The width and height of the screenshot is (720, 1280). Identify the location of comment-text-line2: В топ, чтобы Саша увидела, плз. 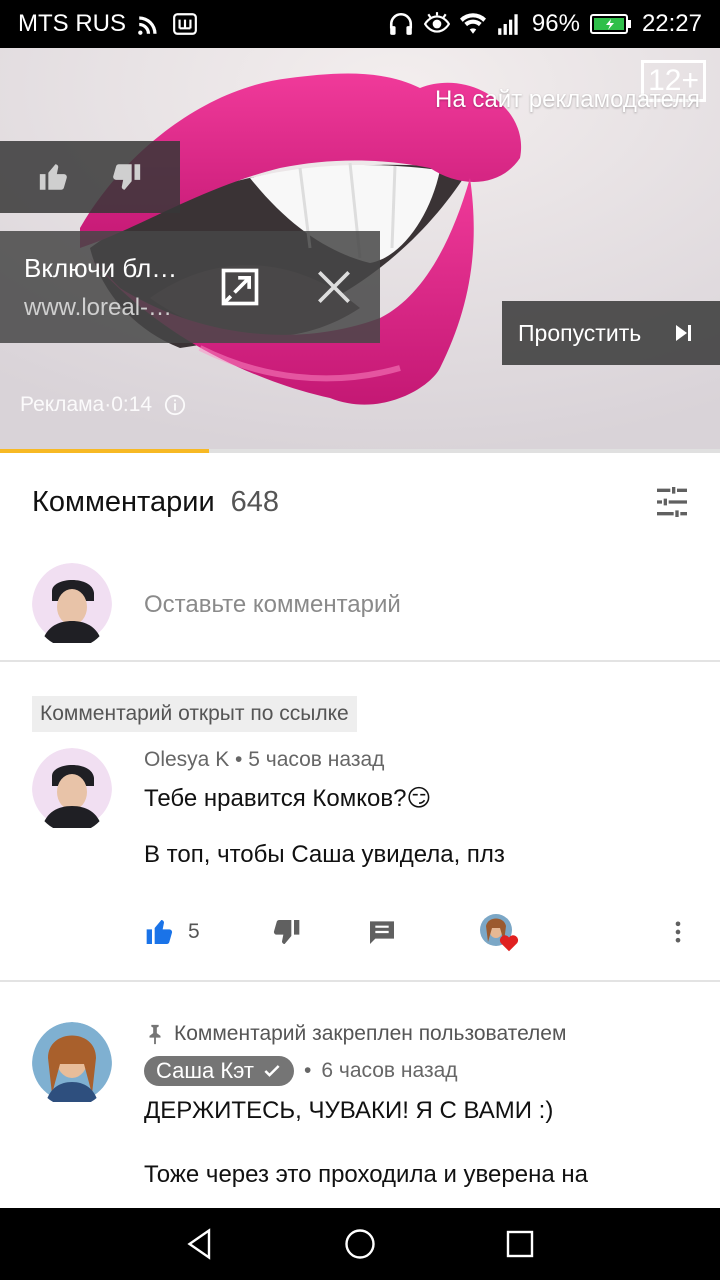
(324, 854).